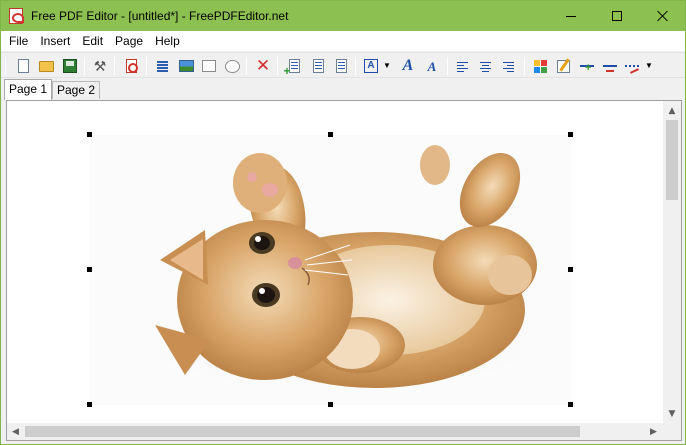 The image size is (686, 445). I want to click on font-picker-icon: A, so click(371, 66).